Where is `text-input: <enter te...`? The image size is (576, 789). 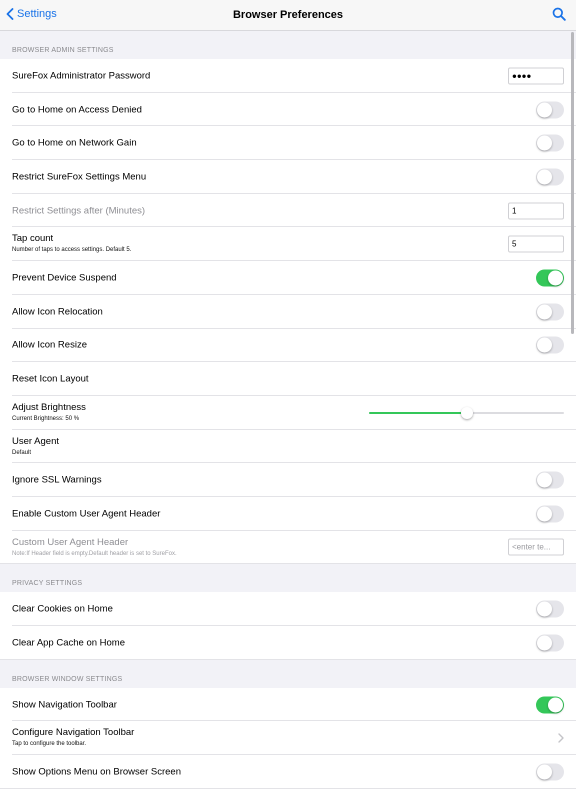
text-input: <enter te... is located at coordinates (536, 547).